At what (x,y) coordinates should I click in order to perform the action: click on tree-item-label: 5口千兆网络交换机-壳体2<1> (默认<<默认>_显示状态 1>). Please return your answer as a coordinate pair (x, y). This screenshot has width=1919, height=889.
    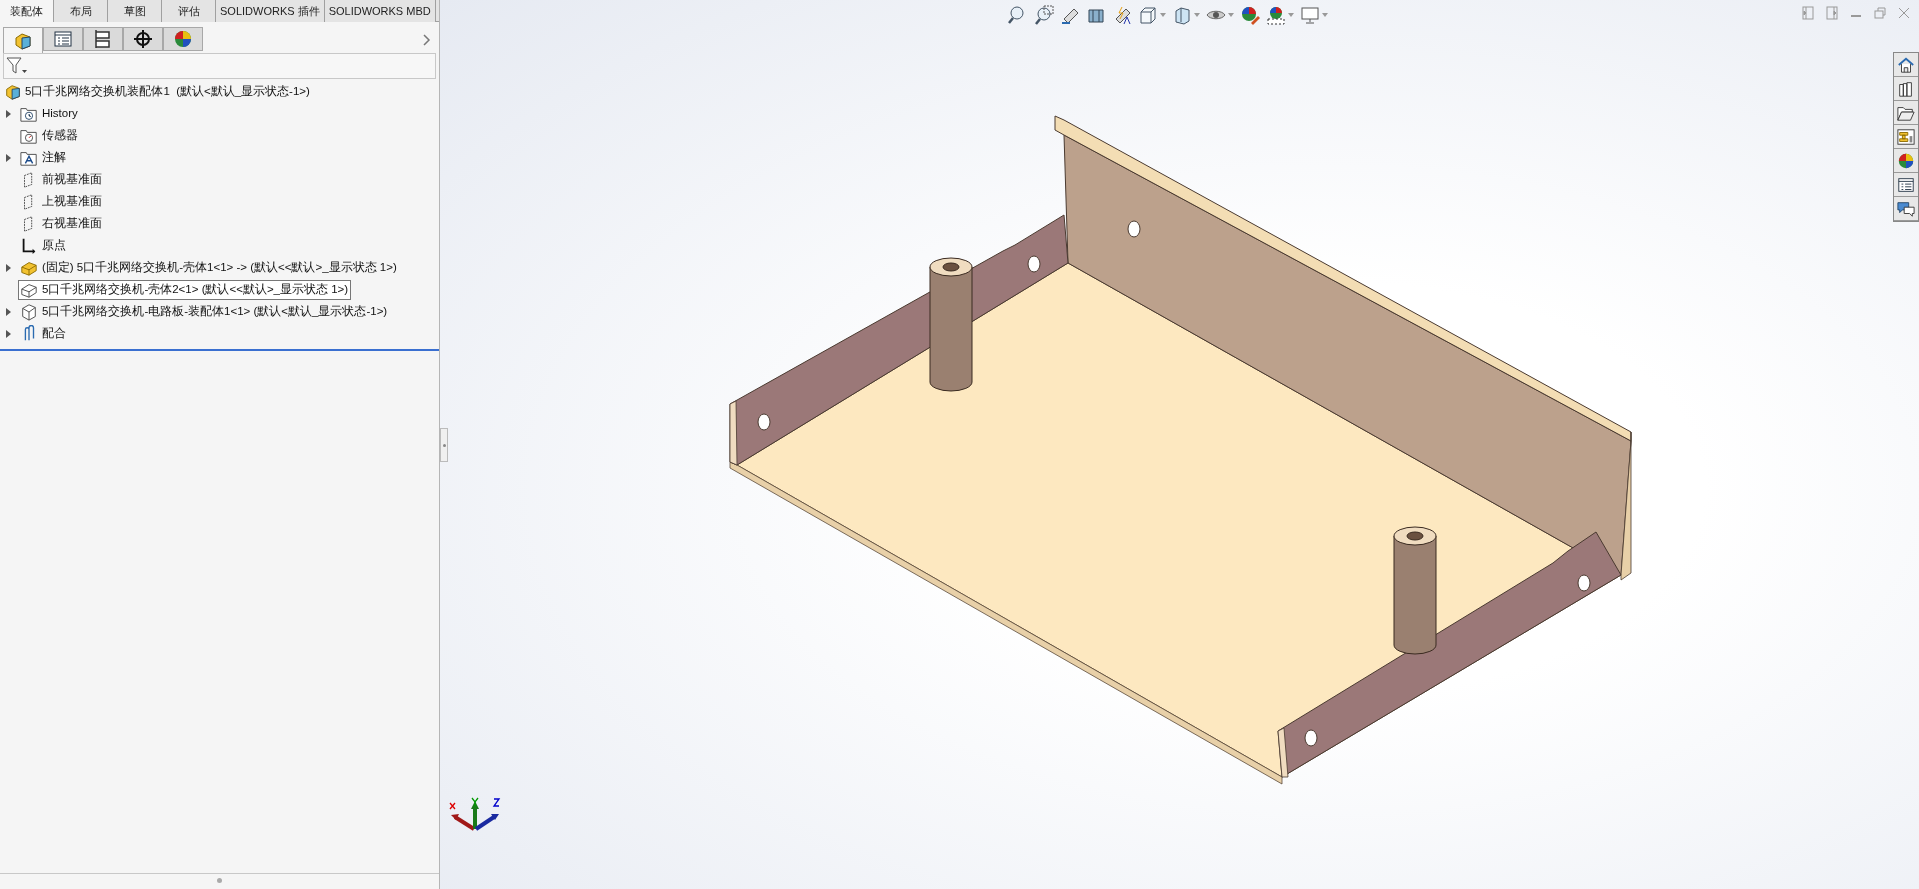
    Looking at the image, I should click on (195, 290).